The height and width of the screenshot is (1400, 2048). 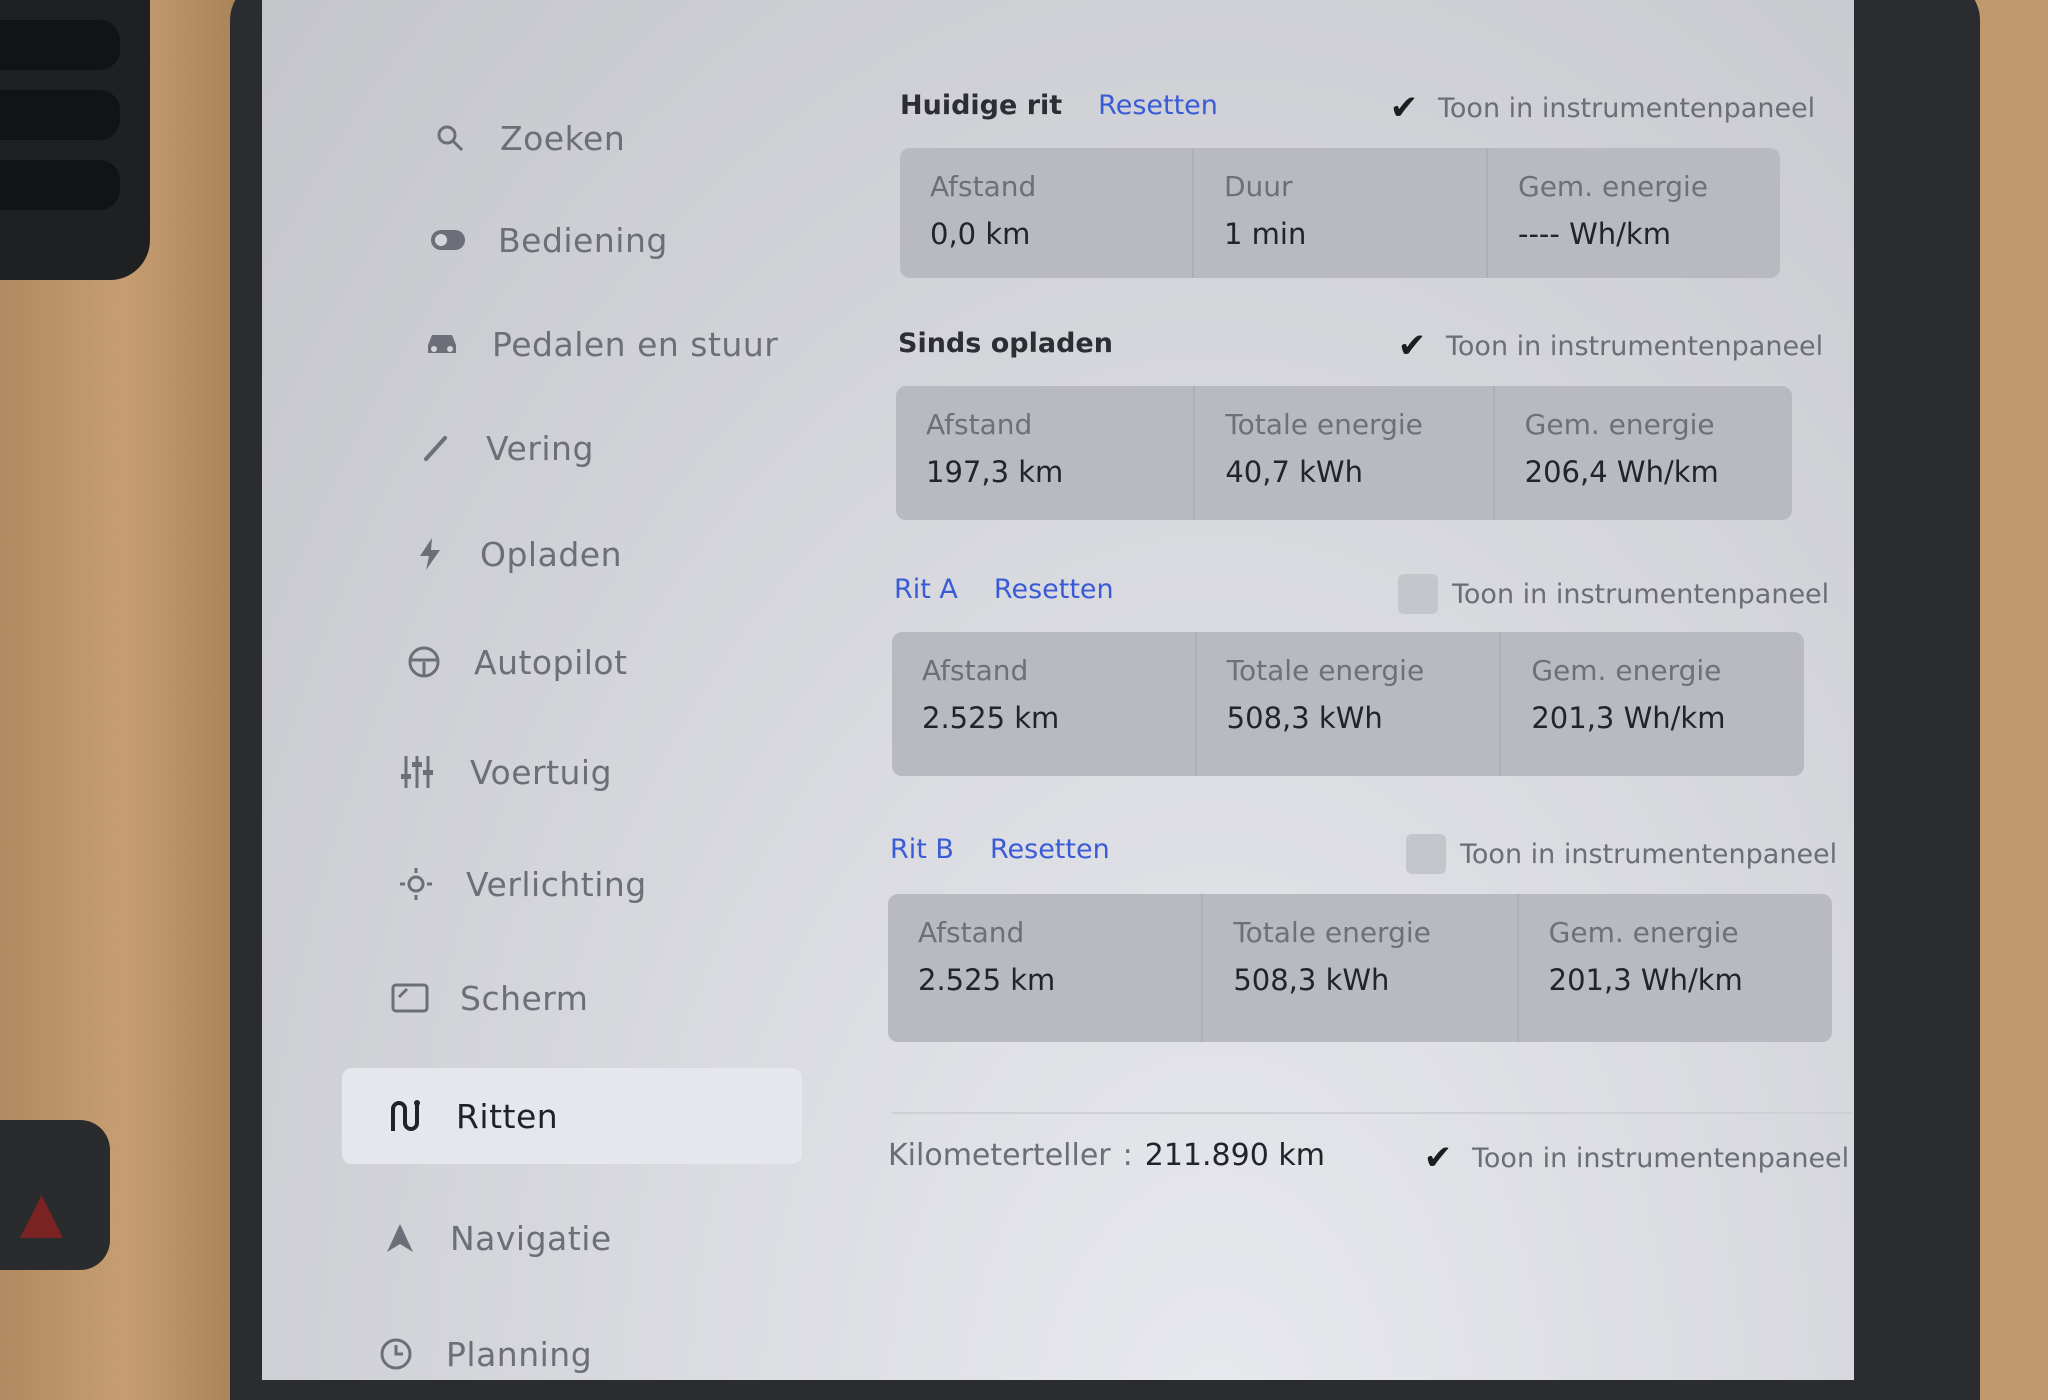 I want to click on toggle-trip-a: Toon in instrumentenpaneel, so click(x=1613, y=594).